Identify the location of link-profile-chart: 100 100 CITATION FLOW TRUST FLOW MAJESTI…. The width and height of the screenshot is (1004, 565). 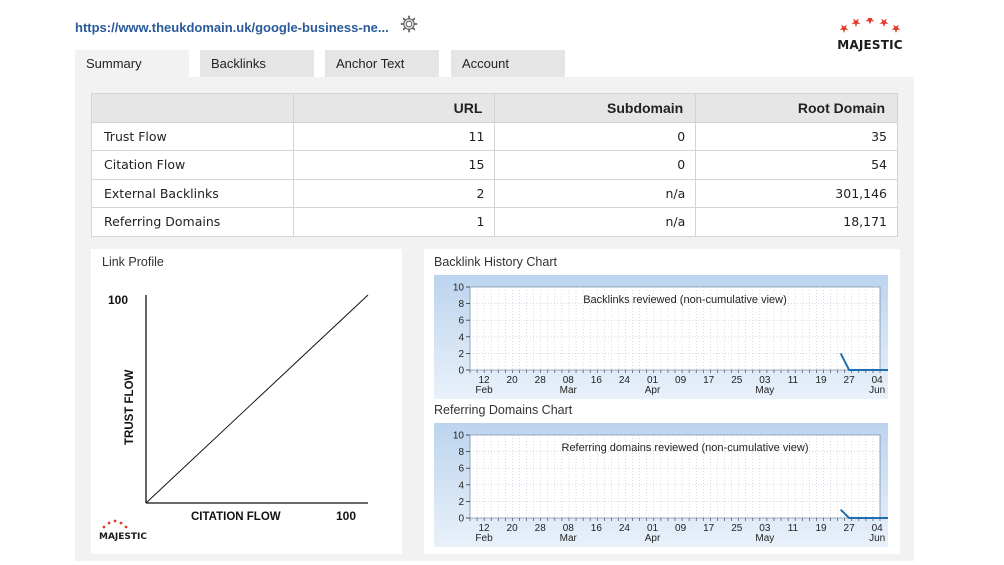
(234, 417).